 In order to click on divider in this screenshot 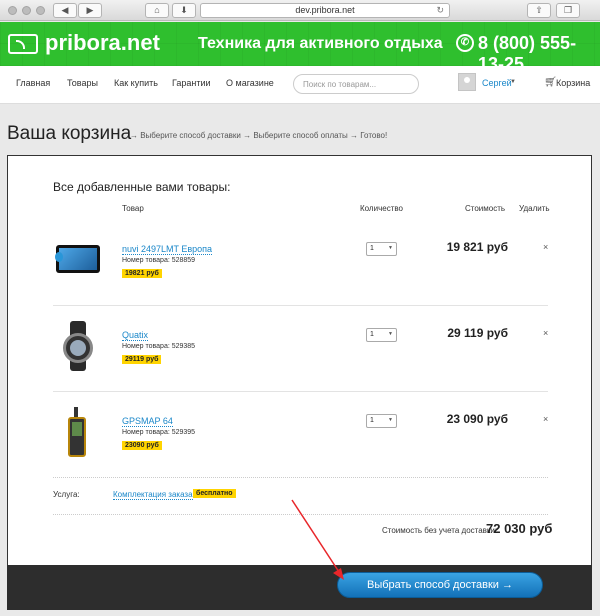, I will do `click(300, 514)`.